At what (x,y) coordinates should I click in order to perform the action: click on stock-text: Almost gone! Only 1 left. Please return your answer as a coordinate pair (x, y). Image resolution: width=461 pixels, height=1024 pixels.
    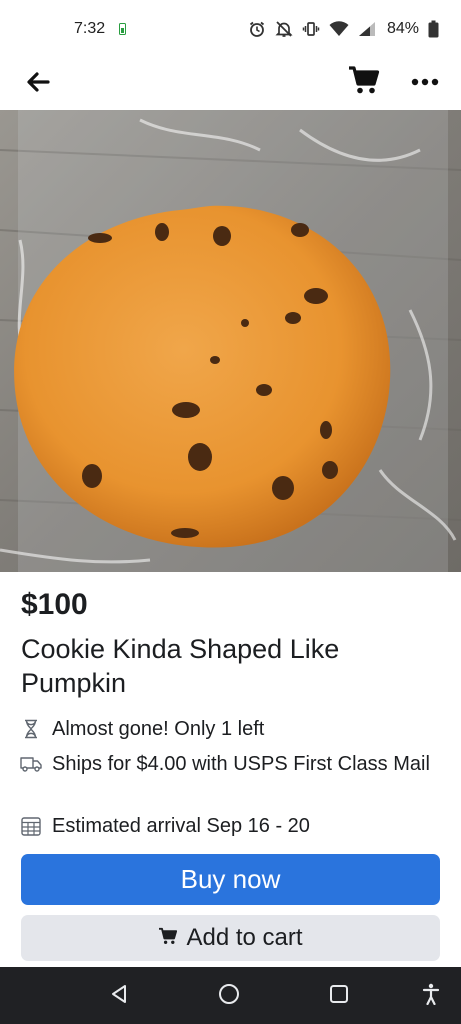
    Looking at the image, I should click on (158, 729).